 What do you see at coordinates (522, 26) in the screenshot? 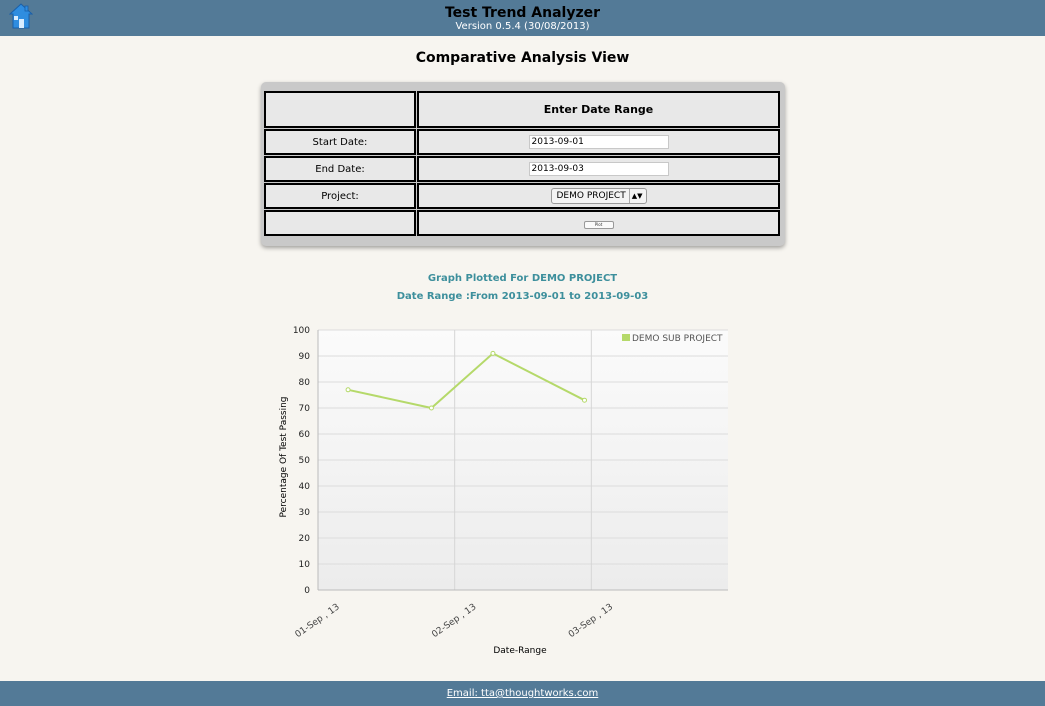
I see `app-version: Version 0.5.4 (30/08/2013)` at bounding box center [522, 26].